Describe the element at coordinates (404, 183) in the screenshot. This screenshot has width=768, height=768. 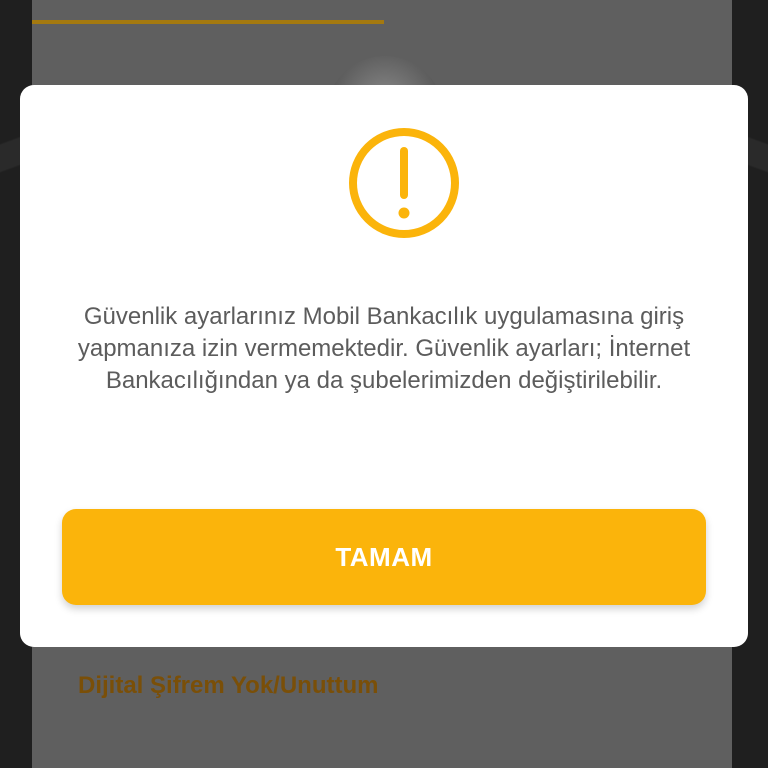
I see `exclamation-circle-icon` at that location.